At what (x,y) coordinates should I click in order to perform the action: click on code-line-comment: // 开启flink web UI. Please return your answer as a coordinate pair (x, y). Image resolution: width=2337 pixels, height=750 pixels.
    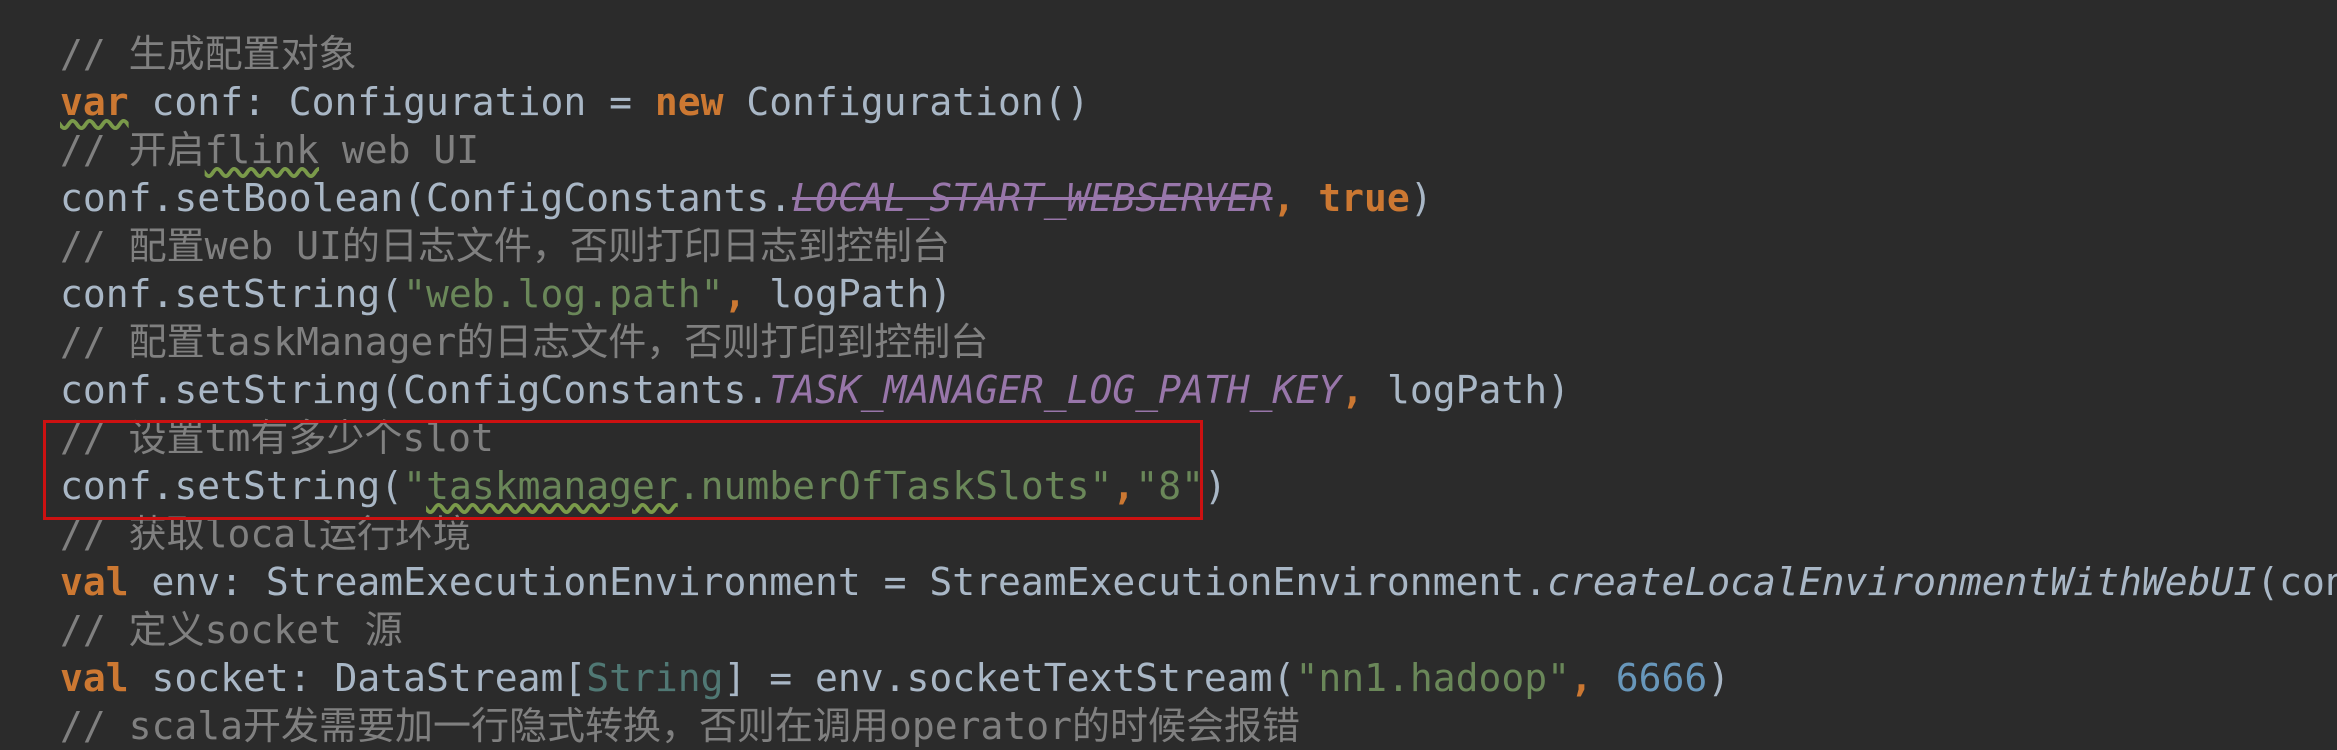
    Looking at the image, I should click on (1198, 150).